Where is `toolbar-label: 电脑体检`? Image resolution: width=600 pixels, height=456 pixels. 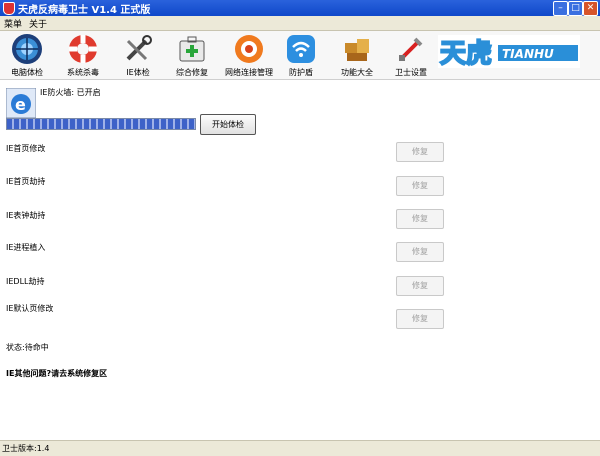 toolbar-label: 电脑体检 is located at coordinates (27, 72).